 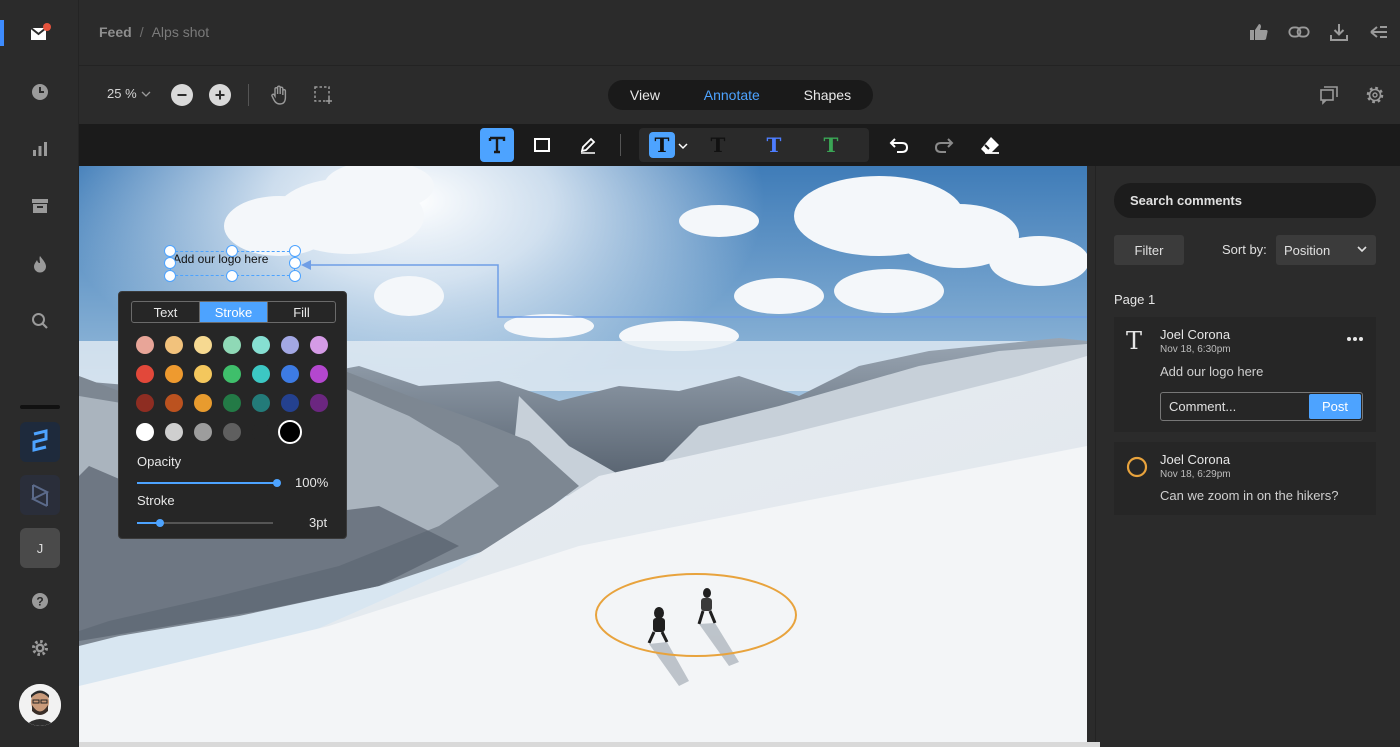 What do you see at coordinates (170, 263) in the screenshot?
I see `resize-handle-l` at bounding box center [170, 263].